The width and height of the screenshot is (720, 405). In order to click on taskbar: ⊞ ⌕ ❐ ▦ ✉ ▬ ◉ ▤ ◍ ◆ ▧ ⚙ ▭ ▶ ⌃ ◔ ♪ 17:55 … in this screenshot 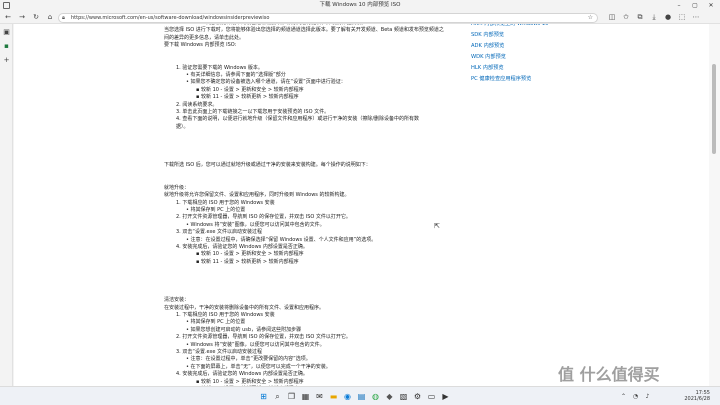, I will do `click(360, 395)`.